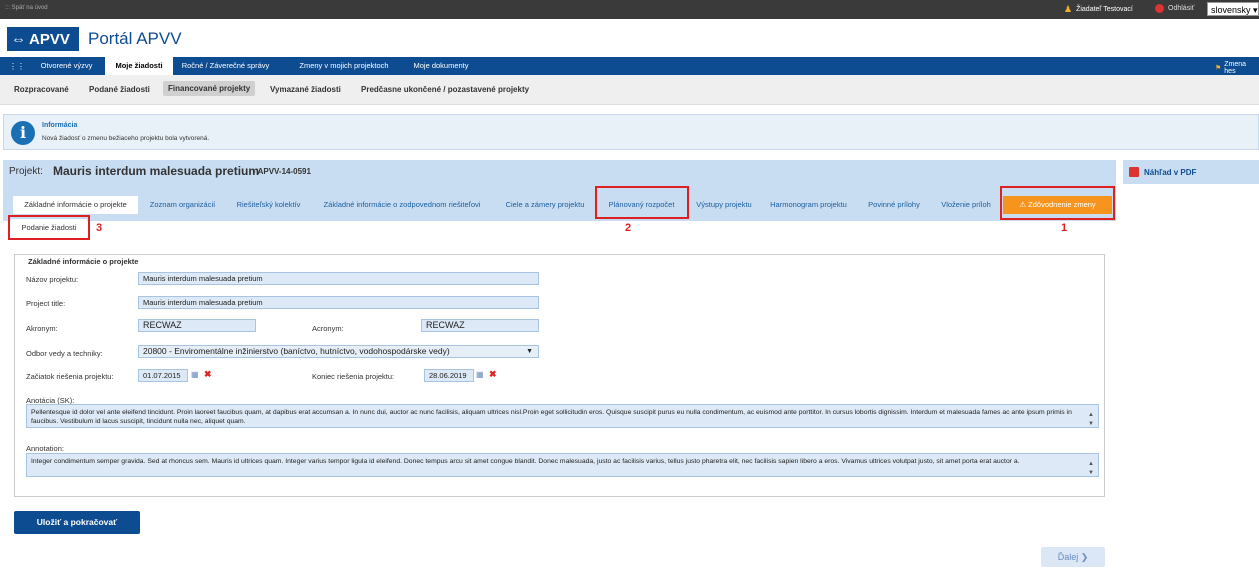 This screenshot has height=570, width=1259. Describe the element at coordinates (139, 66) in the screenshot. I see `nav-my-applications: Moje žiadosti` at that location.